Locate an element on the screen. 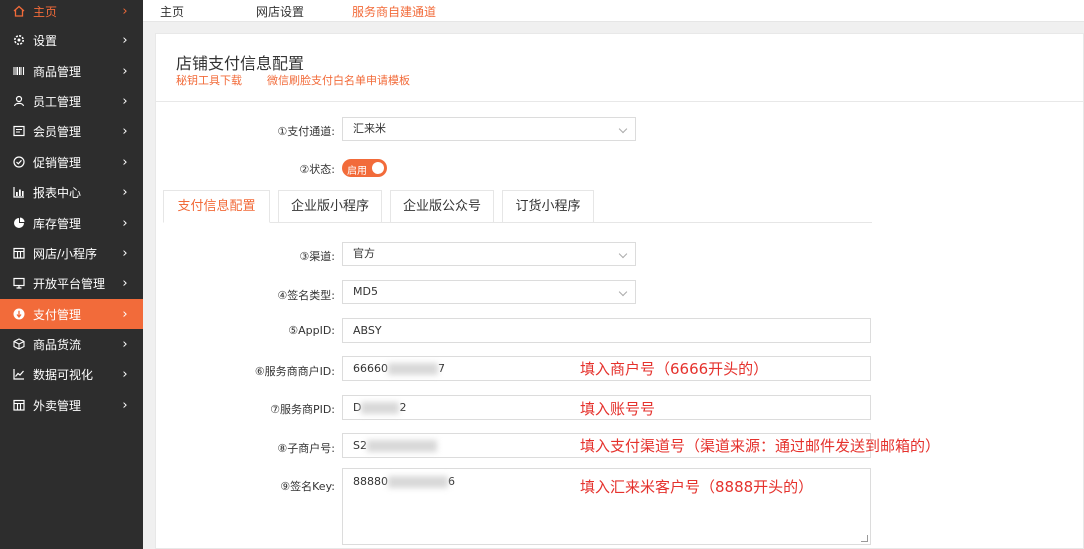  merchant-id-value-prefix: 66660 is located at coordinates (370, 368).